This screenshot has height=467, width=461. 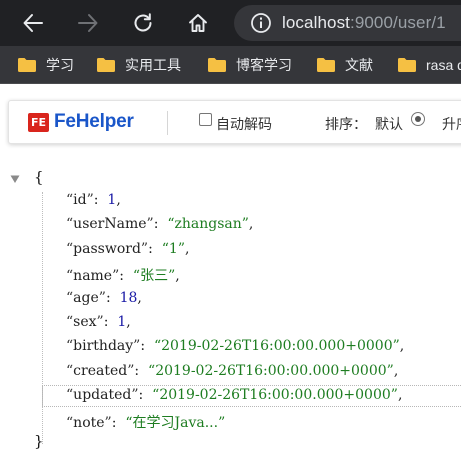 What do you see at coordinates (230, 274) in the screenshot?
I see `json-row-name: “name”: “张三”,` at bounding box center [230, 274].